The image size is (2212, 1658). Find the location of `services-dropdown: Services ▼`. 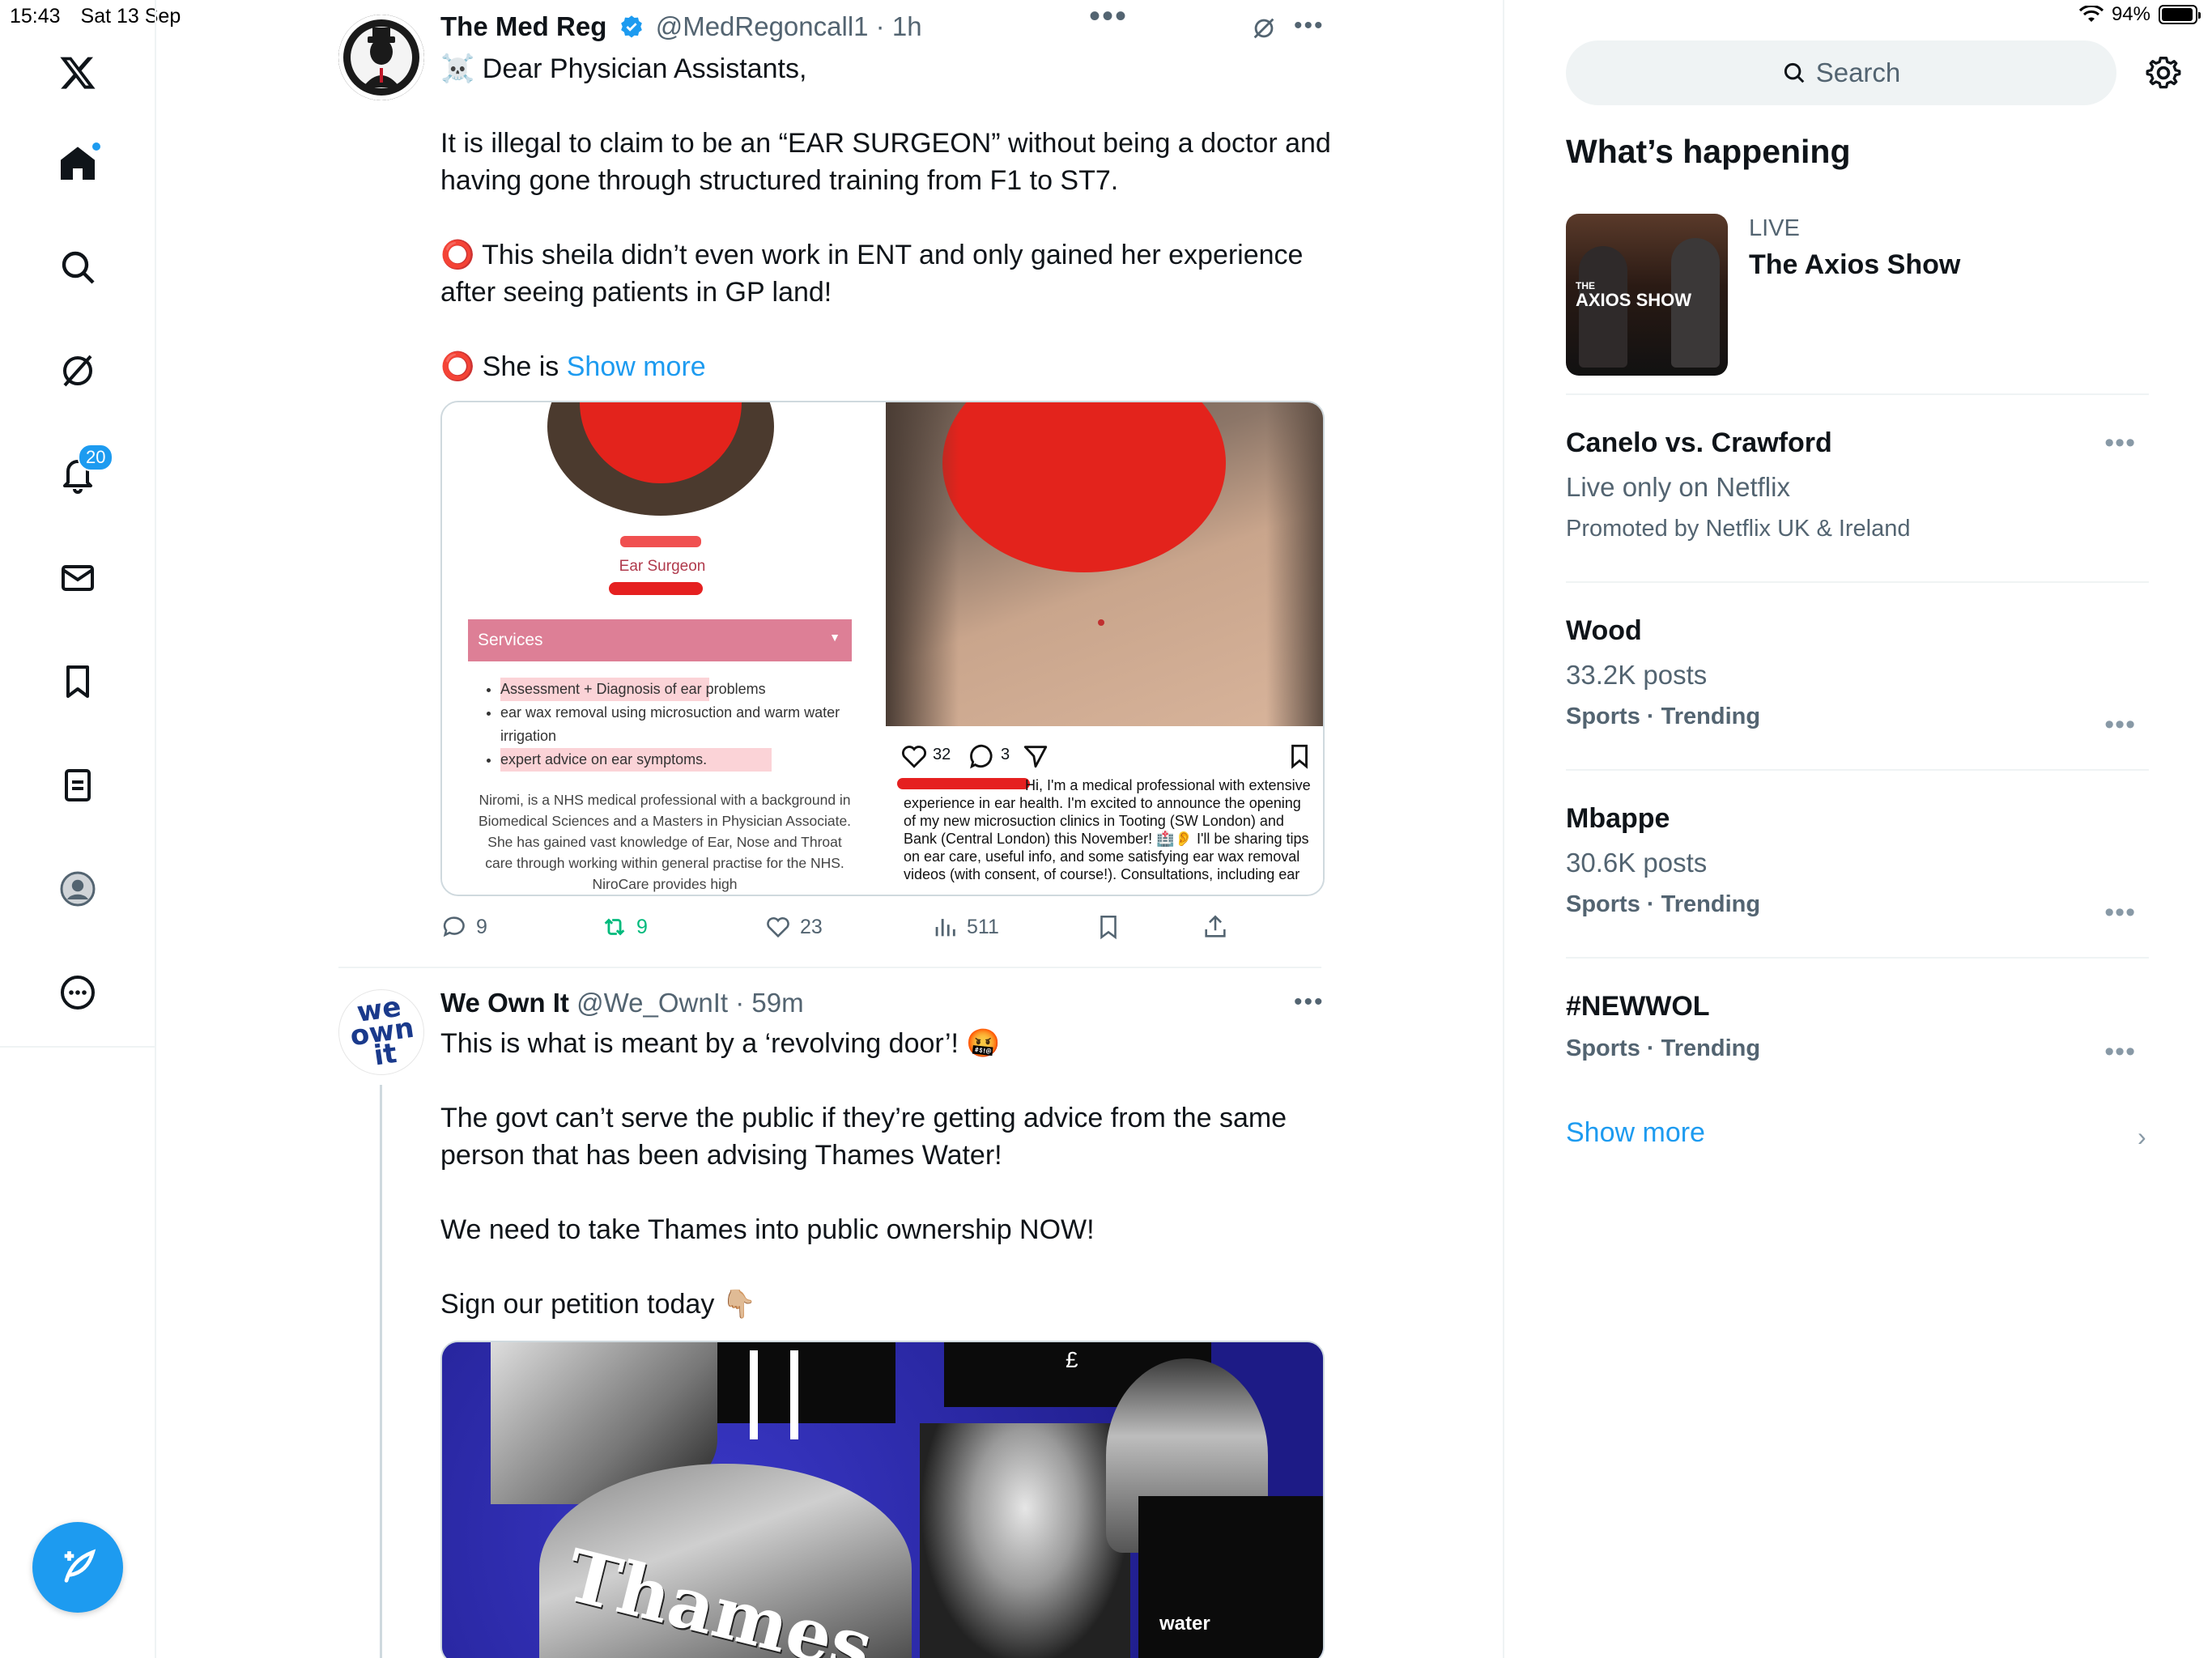

services-dropdown: Services ▼ is located at coordinates (660, 640).